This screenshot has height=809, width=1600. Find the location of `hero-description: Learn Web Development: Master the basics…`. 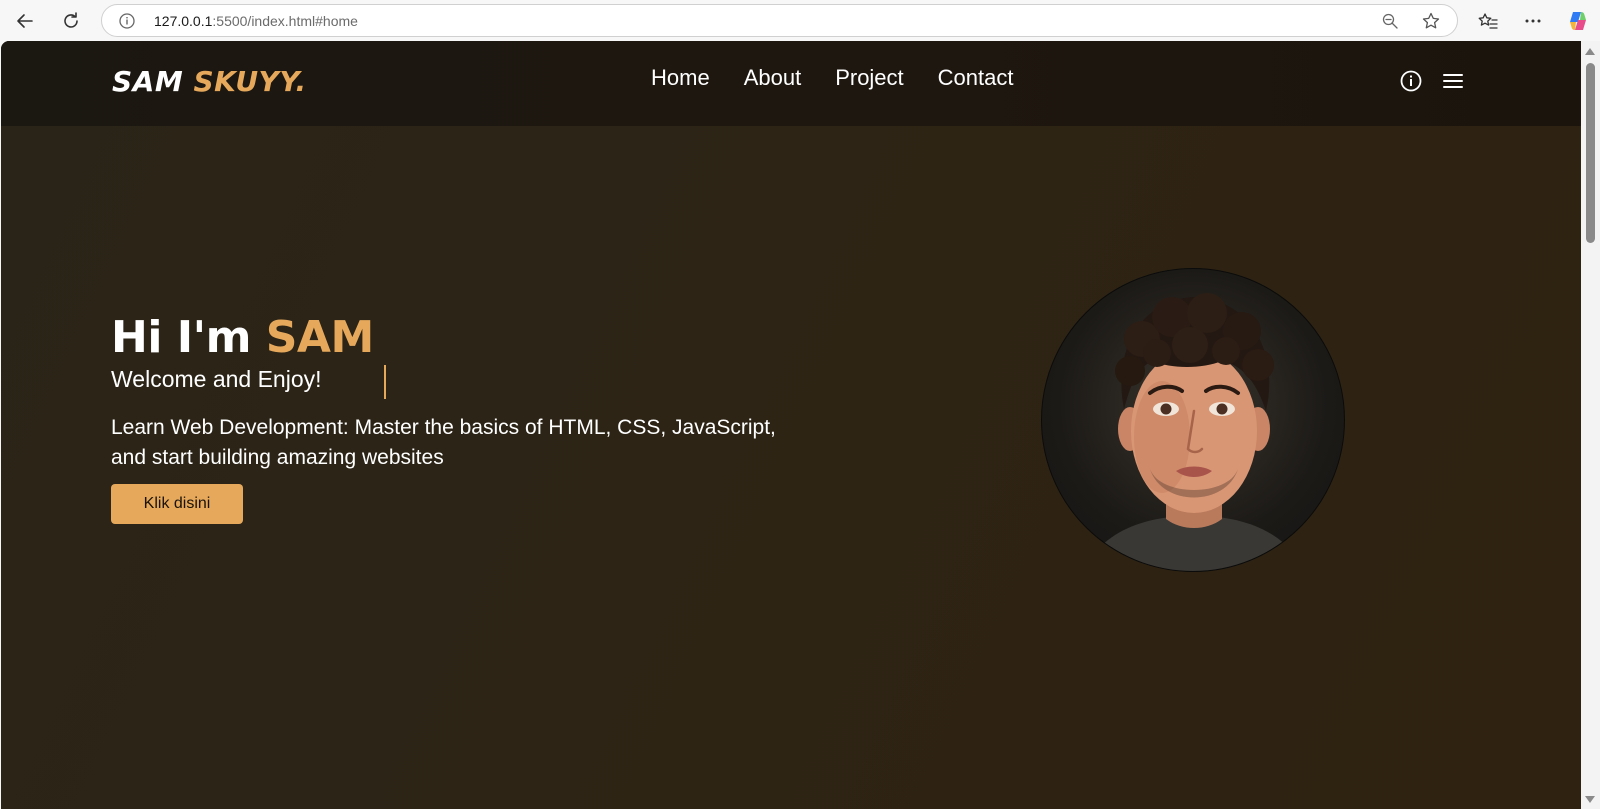

hero-description: Learn Web Development: Master the basics… is located at coordinates (443, 442).